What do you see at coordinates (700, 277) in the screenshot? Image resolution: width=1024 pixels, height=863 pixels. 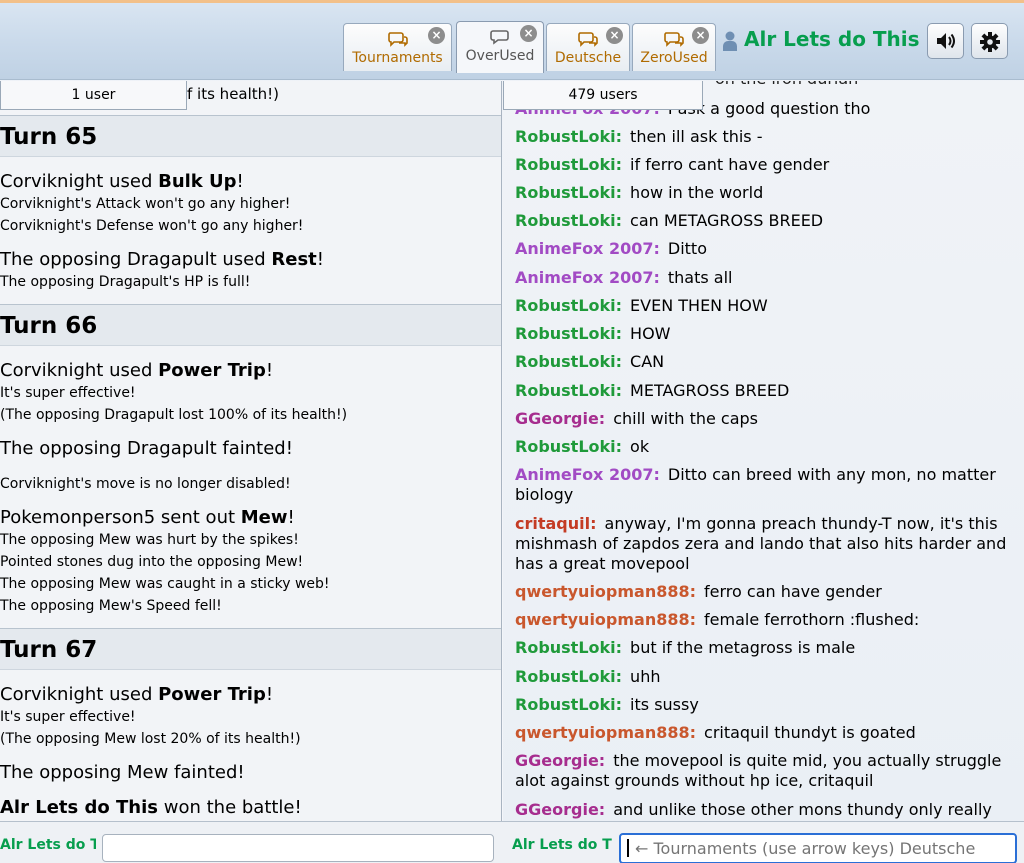 I see `chat-text: thats all` at bounding box center [700, 277].